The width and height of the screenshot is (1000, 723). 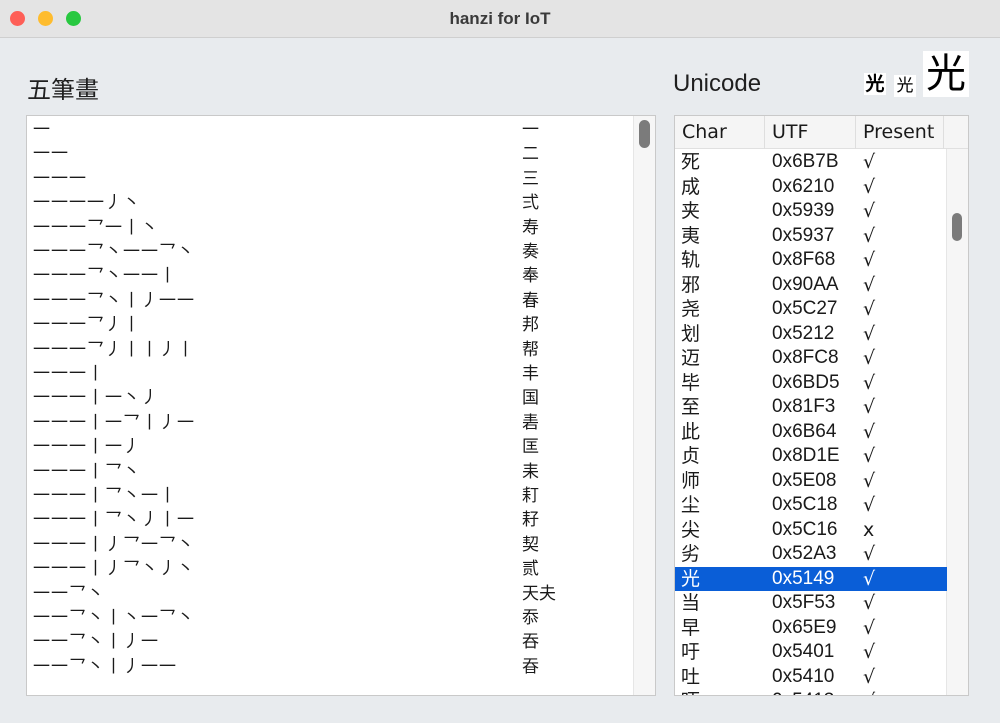 What do you see at coordinates (114, 520) in the screenshot?
I see `stroke-sequence: 一一一丨乛丶丿丨一` at bounding box center [114, 520].